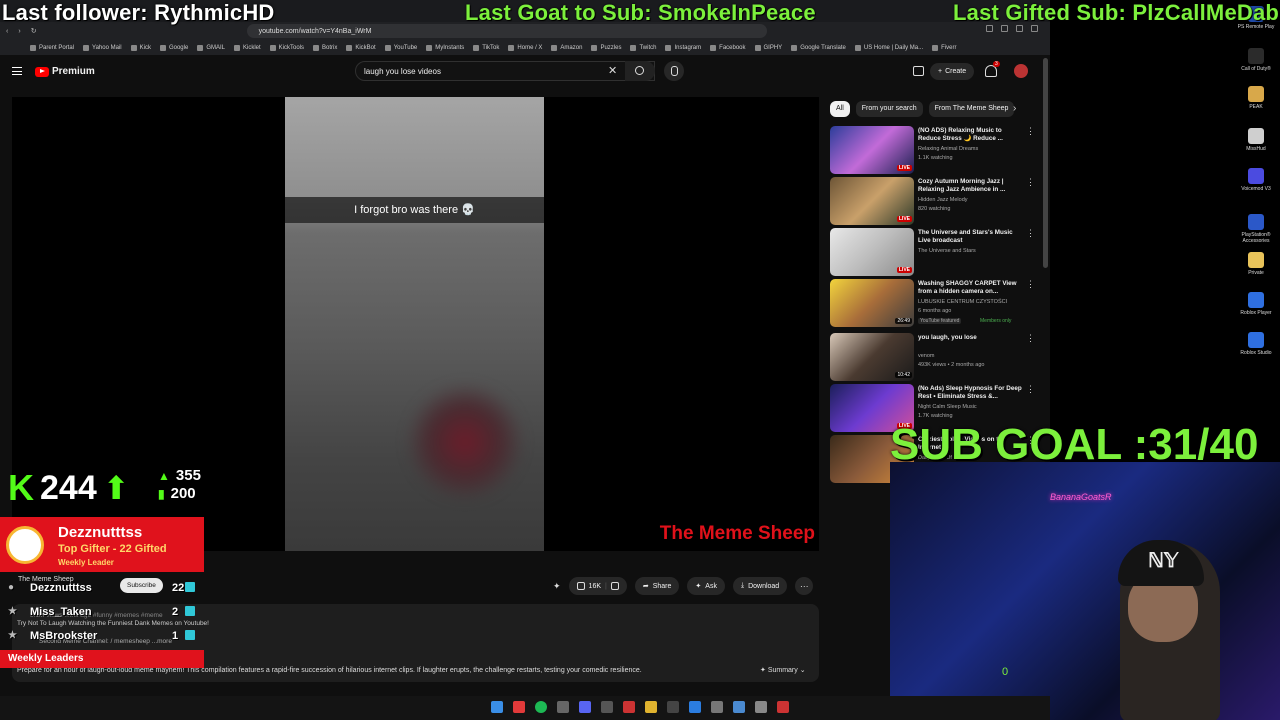 Image resolution: width=1280 pixels, height=720 pixels. Describe the element at coordinates (1045, 163) in the screenshot. I see `scrollbar` at that location.